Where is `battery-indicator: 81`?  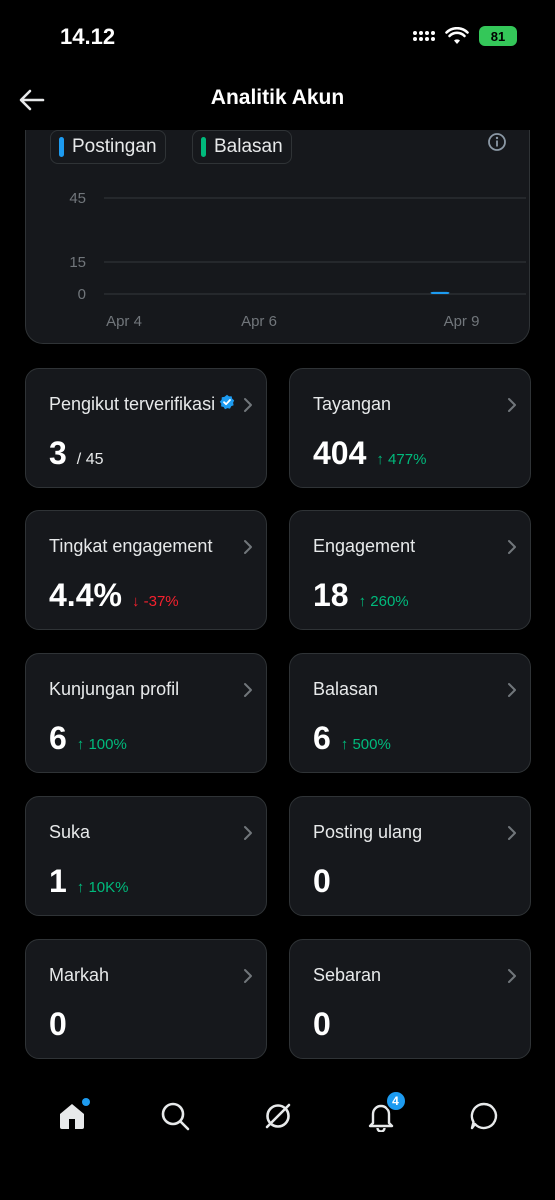
battery-indicator: 81 is located at coordinates (498, 36).